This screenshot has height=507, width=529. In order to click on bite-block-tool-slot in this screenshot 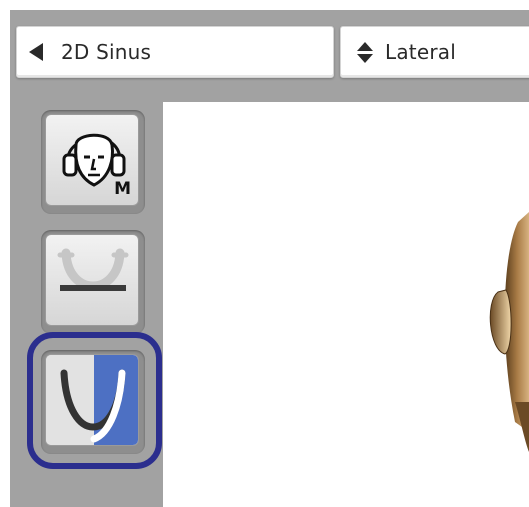, I will do `click(93, 282)`.